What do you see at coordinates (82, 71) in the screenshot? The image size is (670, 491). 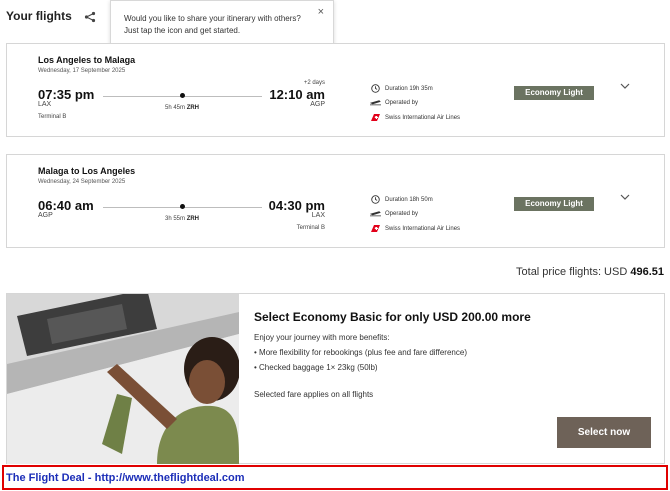 I see `flight-date: Wednesday, 17 September 2025` at bounding box center [82, 71].